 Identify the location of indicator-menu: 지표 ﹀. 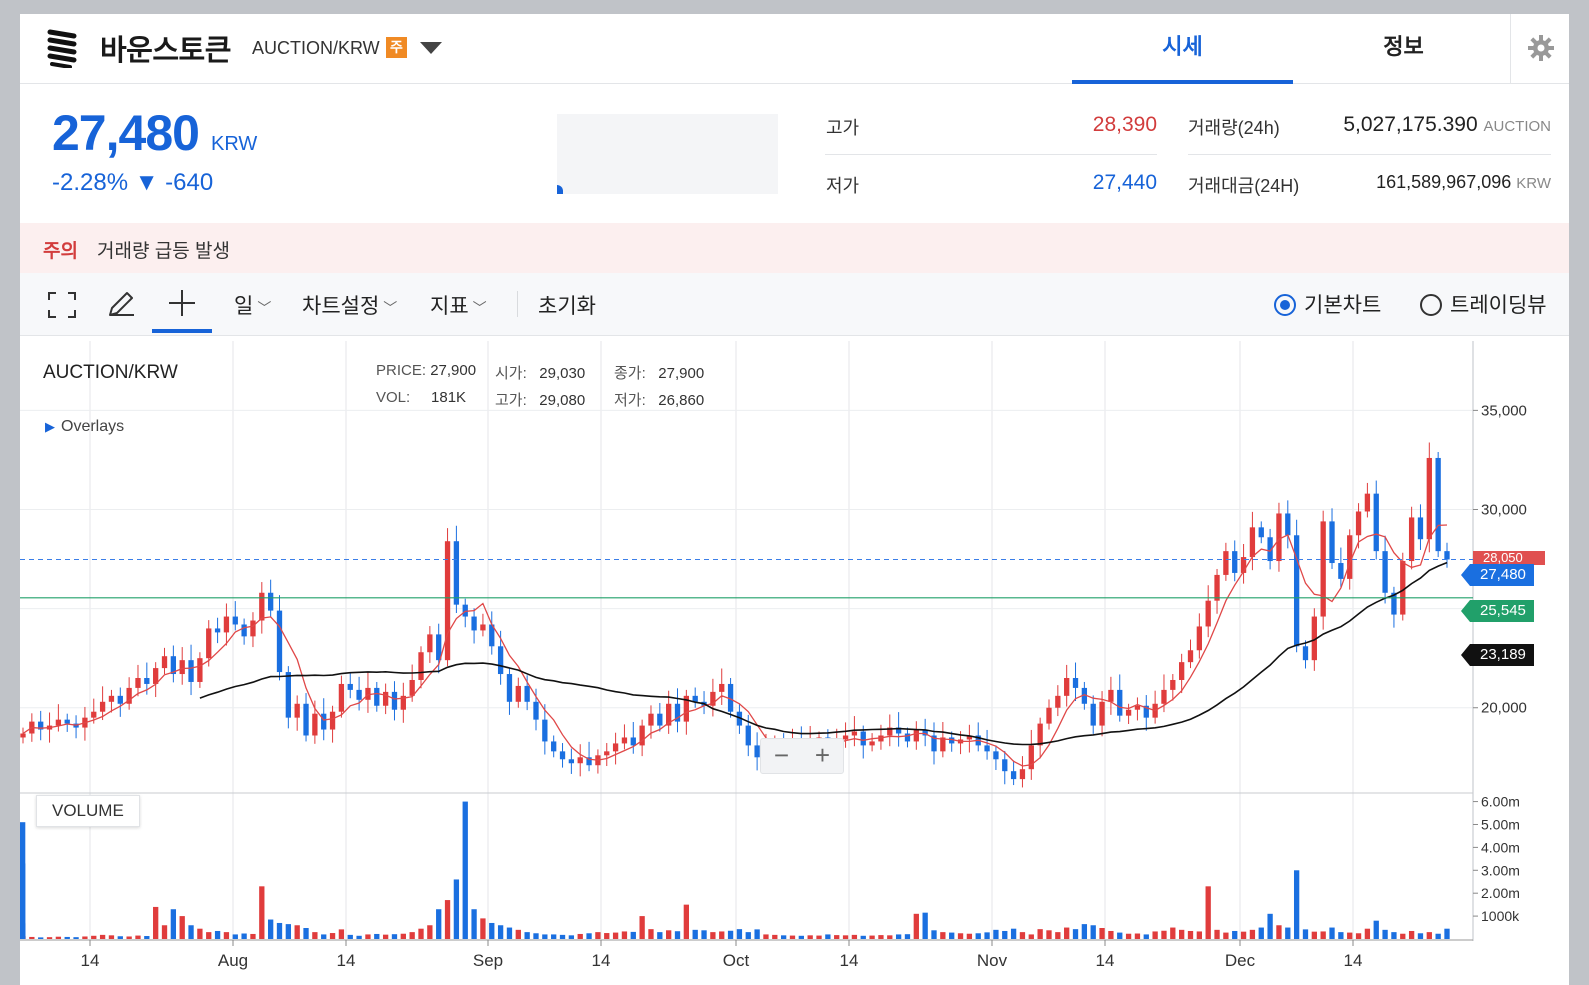
(458, 305).